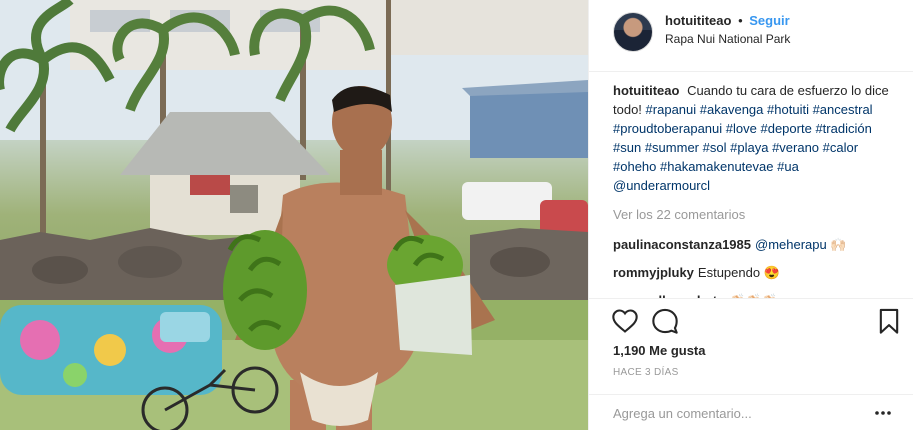  Describe the element at coordinates (653, 272) in the screenshot. I see `comment-username: rommyjpluky` at that location.